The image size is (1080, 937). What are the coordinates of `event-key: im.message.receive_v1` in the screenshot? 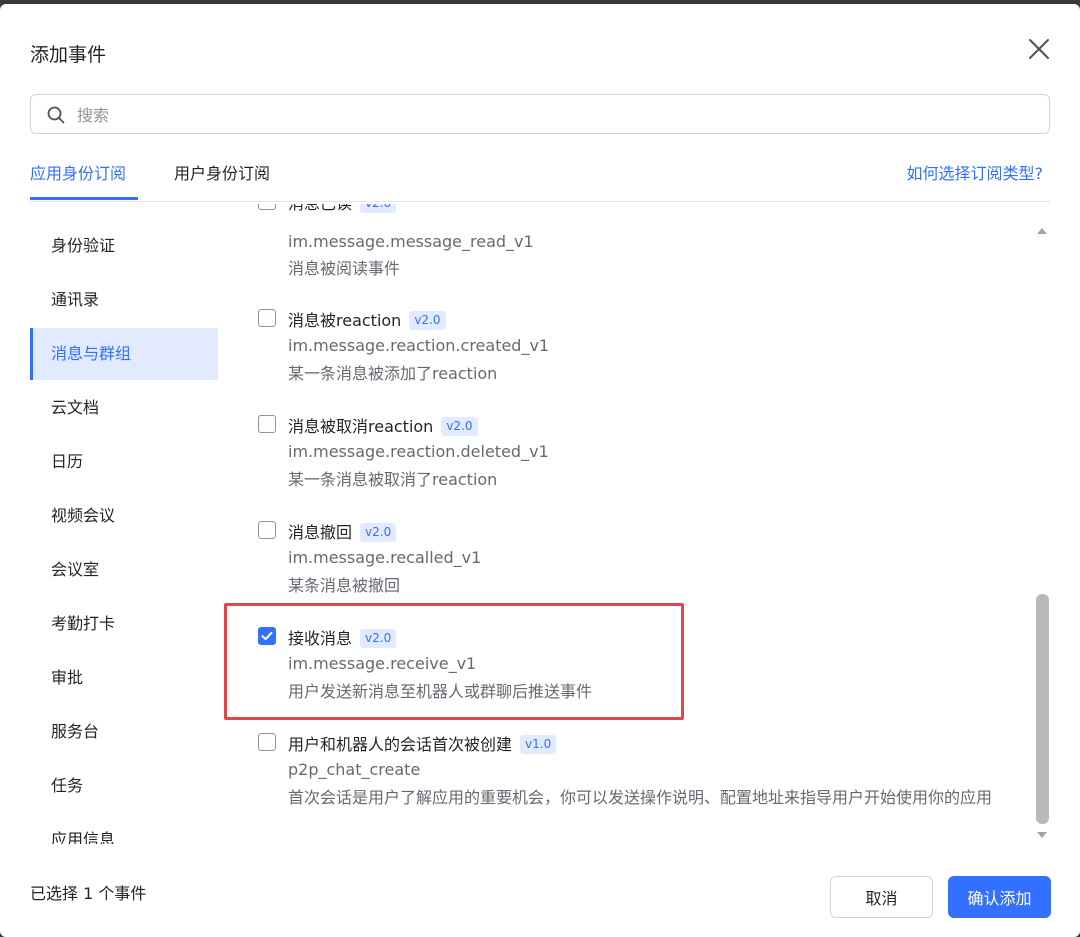 It's located at (382, 663).